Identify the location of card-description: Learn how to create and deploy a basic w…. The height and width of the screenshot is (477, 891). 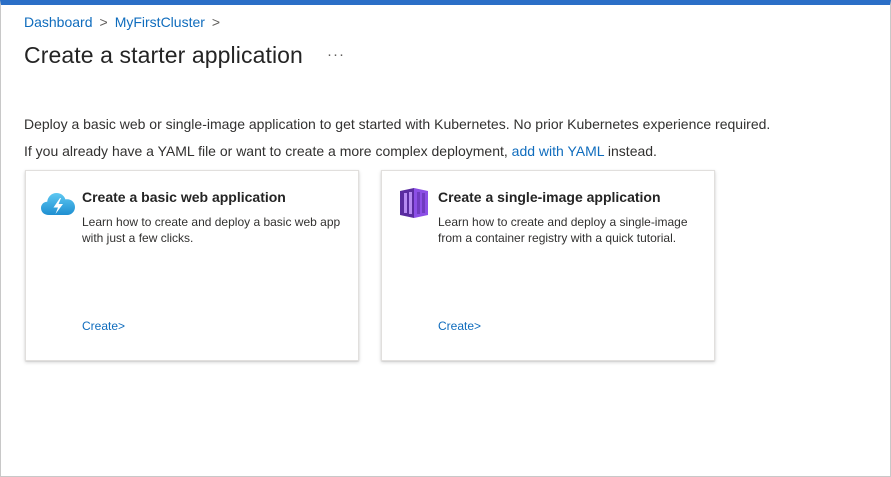
(211, 230).